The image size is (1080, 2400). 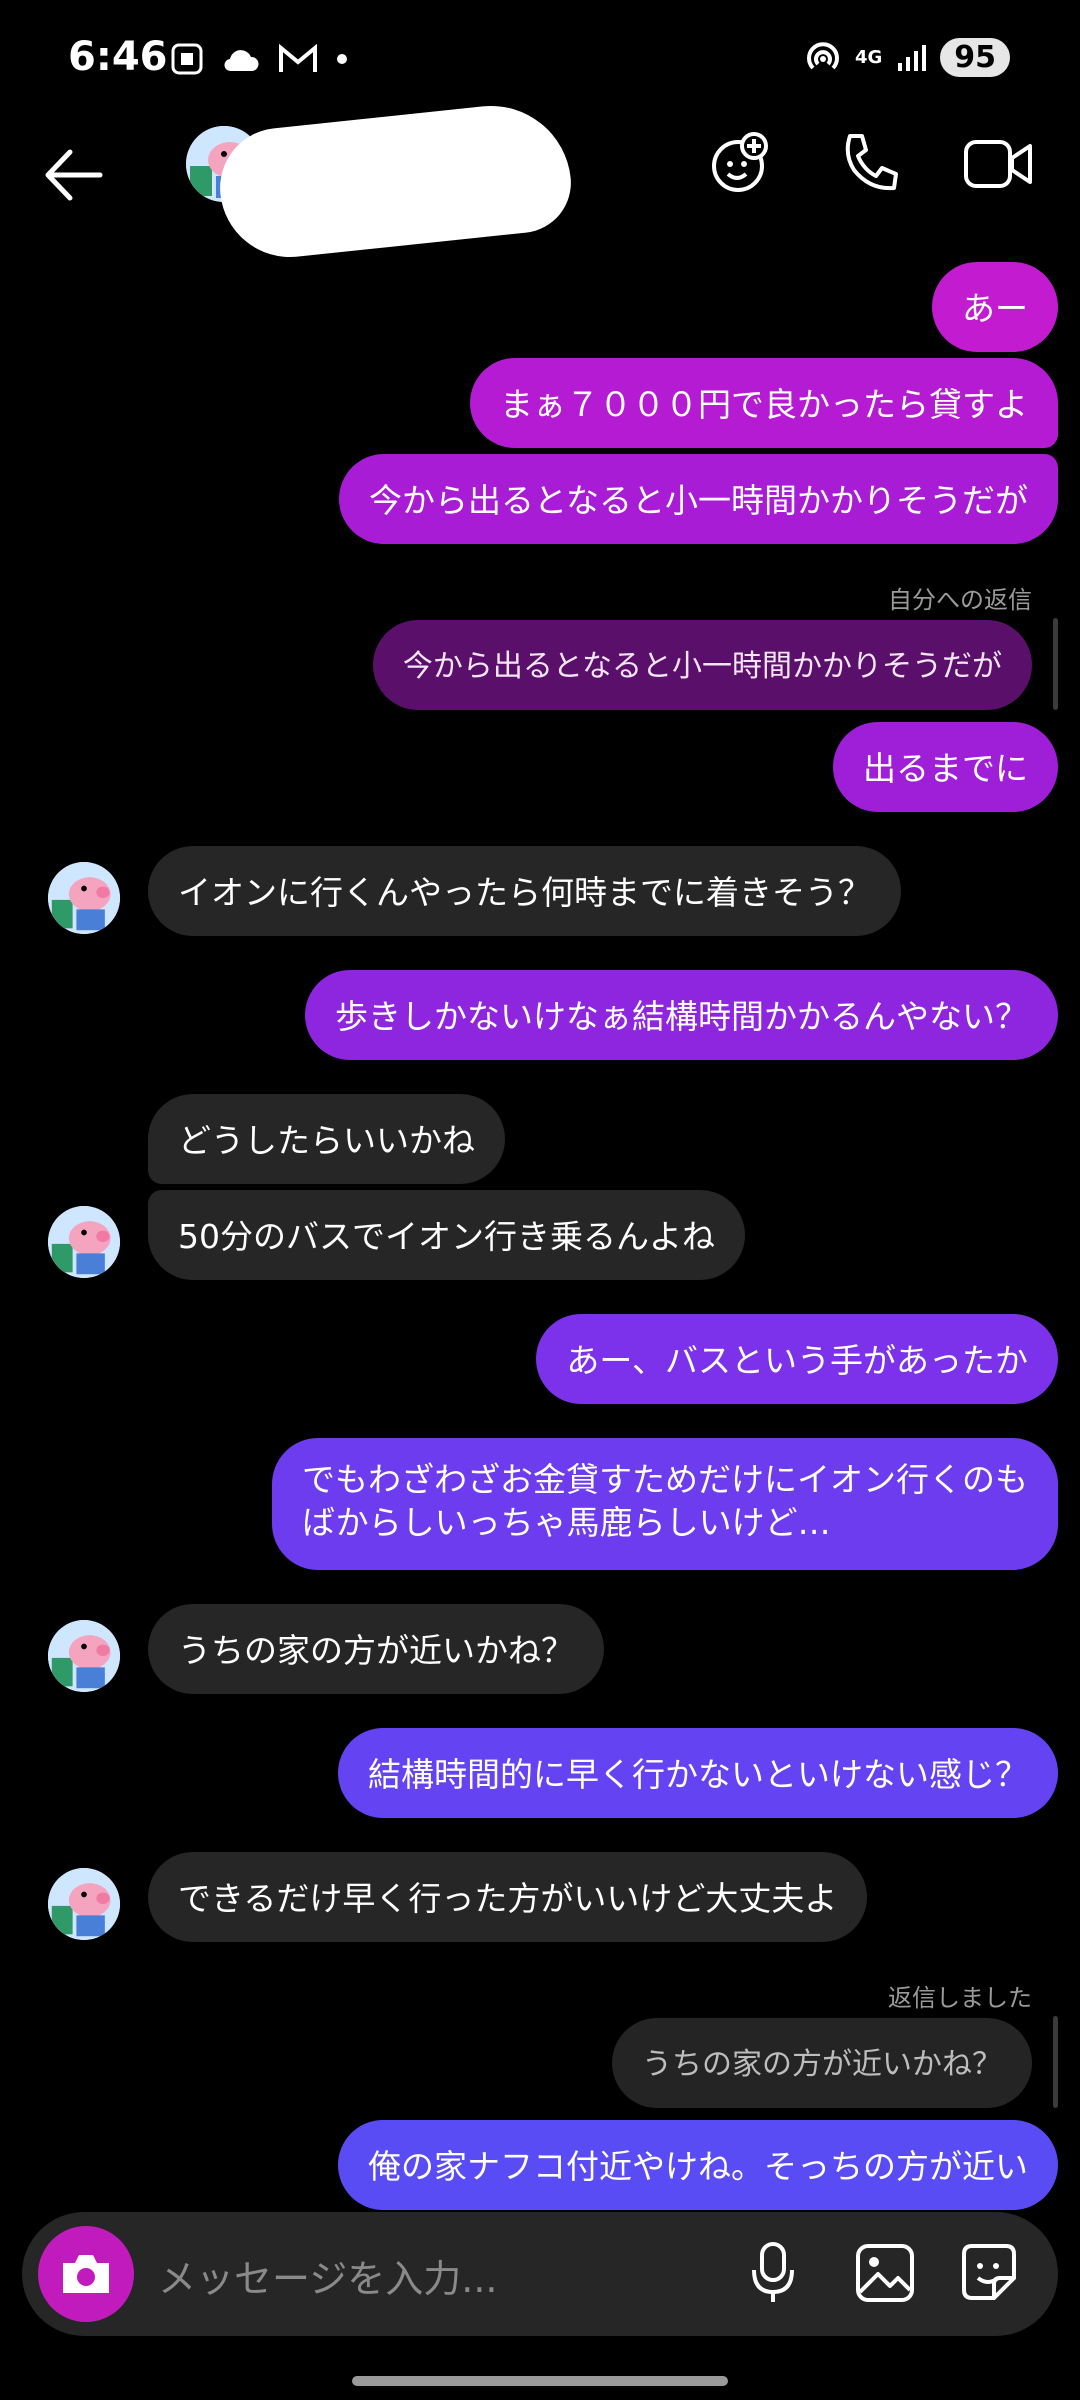 I want to click on gallery-icon, so click(x=885, y=2273).